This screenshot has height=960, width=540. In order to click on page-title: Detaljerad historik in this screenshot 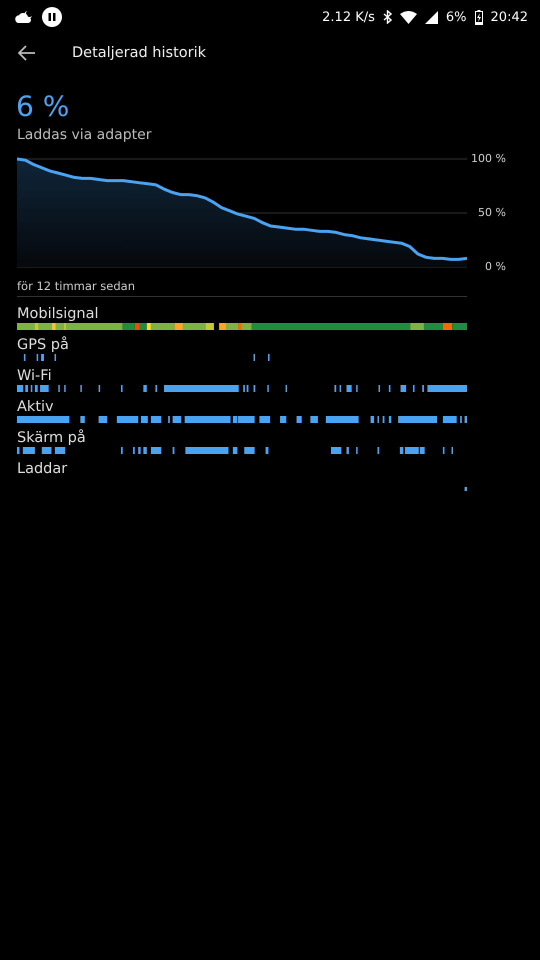, I will do `click(139, 53)`.